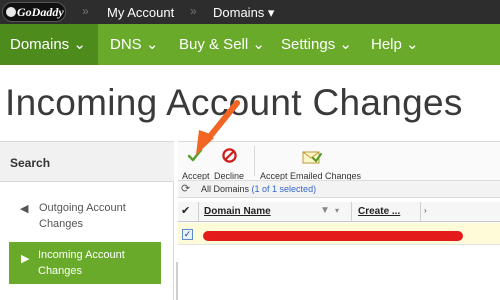 This screenshot has height=300, width=500. Describe the element at coordinates (185, 210) in the screenshot. I see `select-all-check-icon: ✔` at that location.